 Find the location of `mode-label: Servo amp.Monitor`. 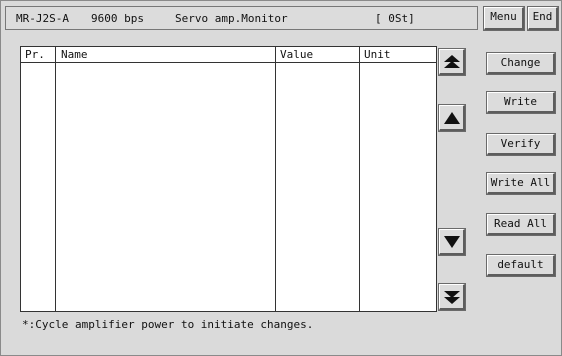

mode-label: Servo amp.Monitor is located at coordinates (231, 18).